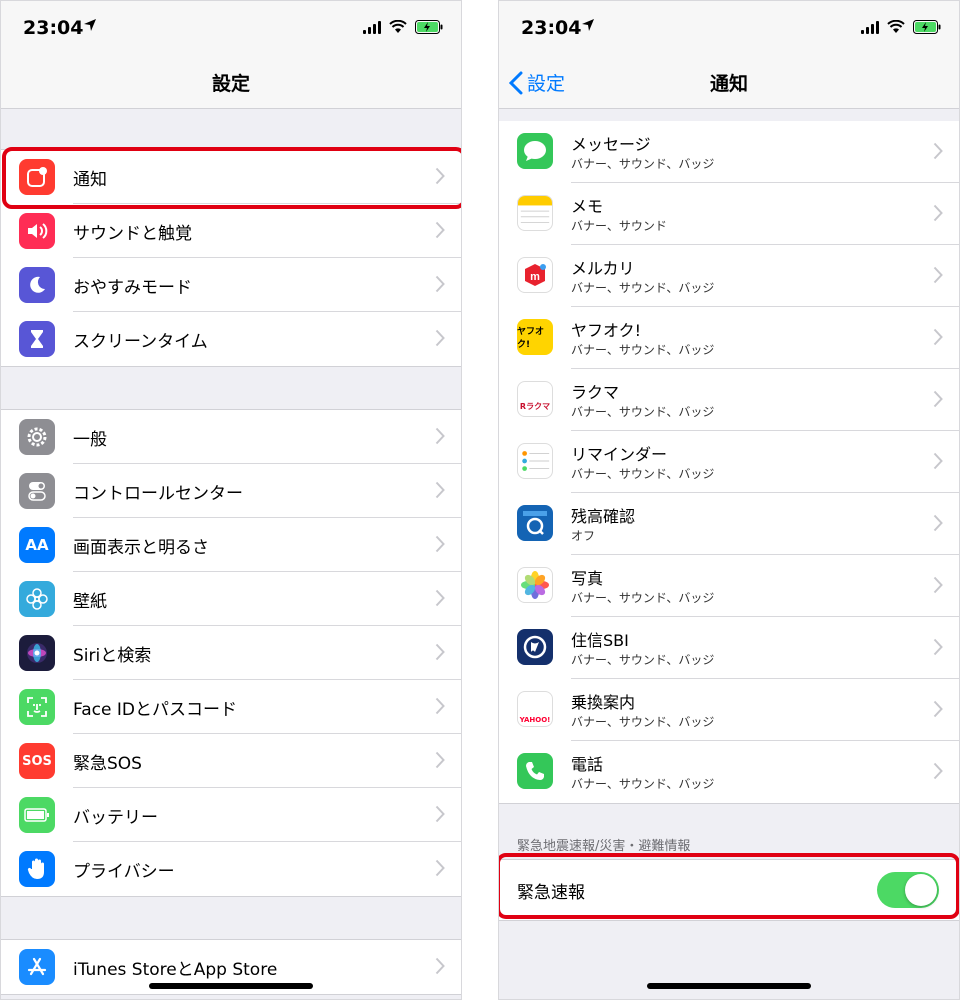 The height and width of the screenshot is (1000, 960). What do you see at coordinates (37, 437) in the screenshot?
I see `gear-icon` at bounding box center [37, 437].